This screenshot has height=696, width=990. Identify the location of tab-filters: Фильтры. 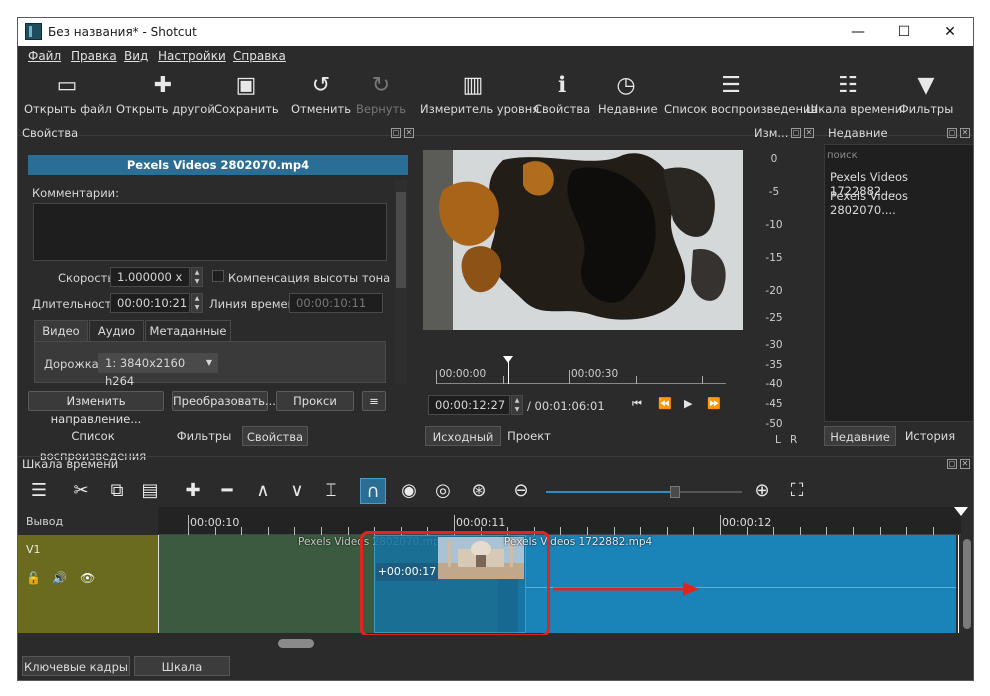
(204, 436).